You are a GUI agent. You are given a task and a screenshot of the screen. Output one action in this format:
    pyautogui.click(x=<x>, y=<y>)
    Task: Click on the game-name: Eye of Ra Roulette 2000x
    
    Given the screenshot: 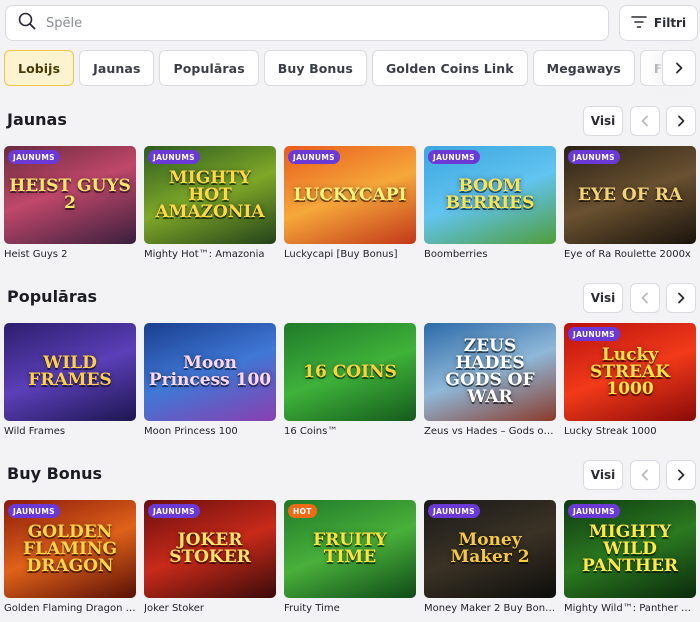 What is the action you would take?
    pyautogui.click(x=630, y=254)
    